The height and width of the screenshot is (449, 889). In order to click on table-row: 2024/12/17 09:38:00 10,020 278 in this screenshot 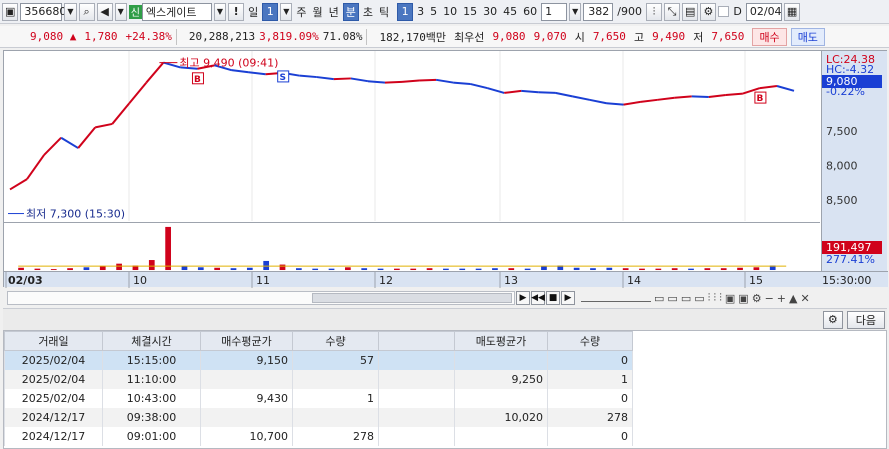, I will do `click(318, 417)`.